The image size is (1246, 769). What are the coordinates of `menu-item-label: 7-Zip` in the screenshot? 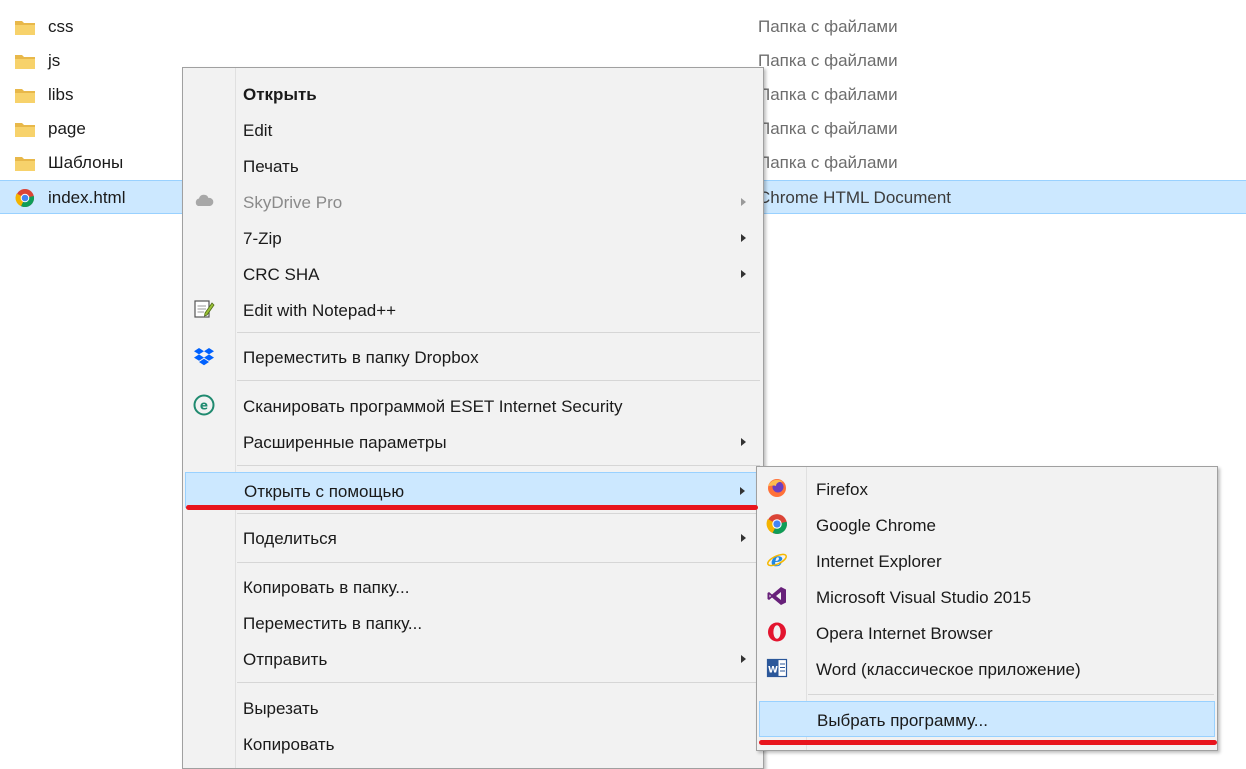 It's located at (262, 238).